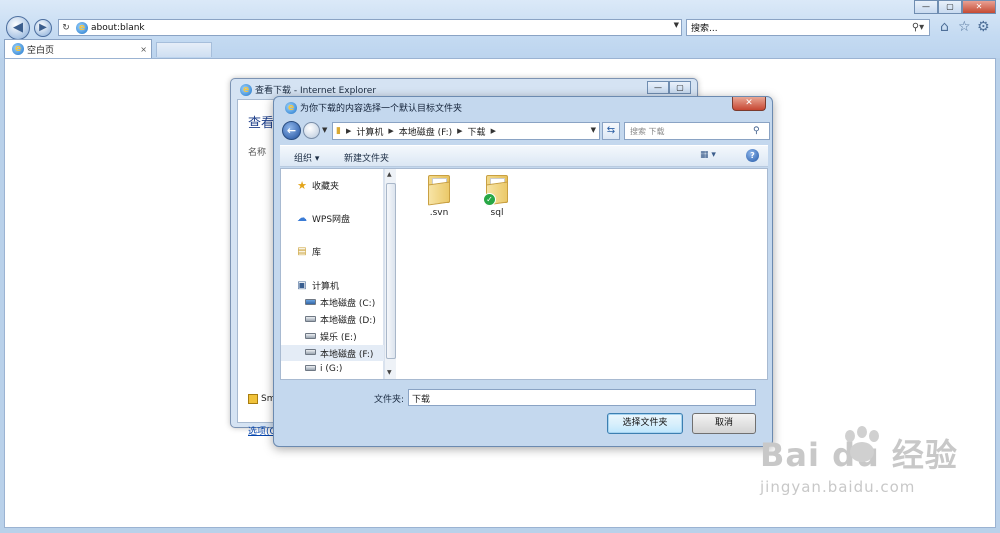 The width and height of the screenshot is (1000, 533). I want to click on scroll-up-icon: ▲, so click(389, 174).